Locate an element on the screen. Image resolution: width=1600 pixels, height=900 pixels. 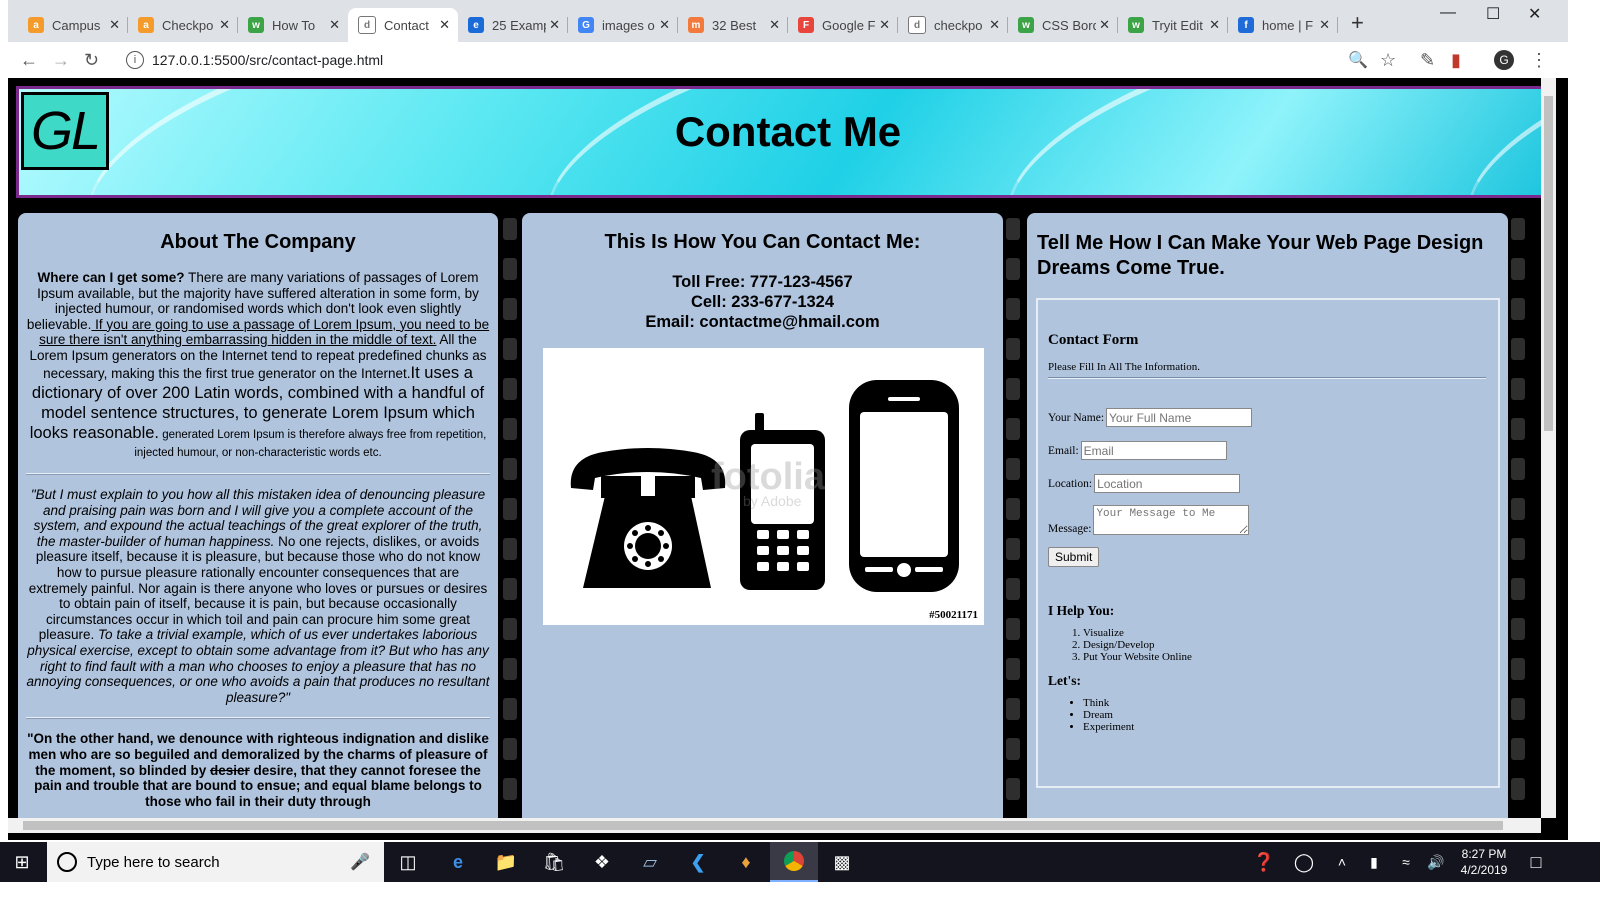
help-item: Put Your Website Online is located at coordinates (1284, 657).